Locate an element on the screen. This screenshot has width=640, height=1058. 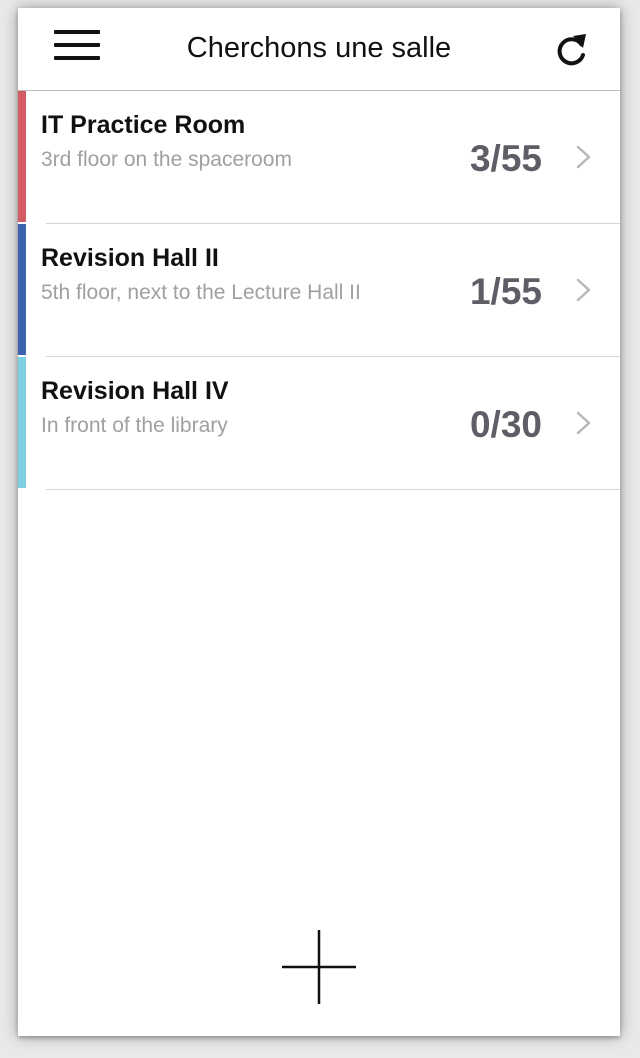
app-header: Cherchons une salle is located at coordinates (319, 49).